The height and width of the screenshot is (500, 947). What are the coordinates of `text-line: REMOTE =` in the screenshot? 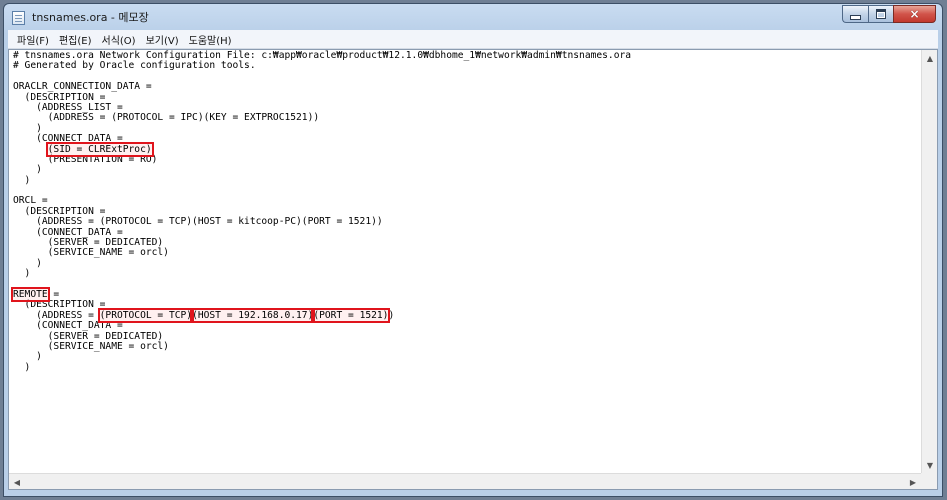 It's located at (466, 294).